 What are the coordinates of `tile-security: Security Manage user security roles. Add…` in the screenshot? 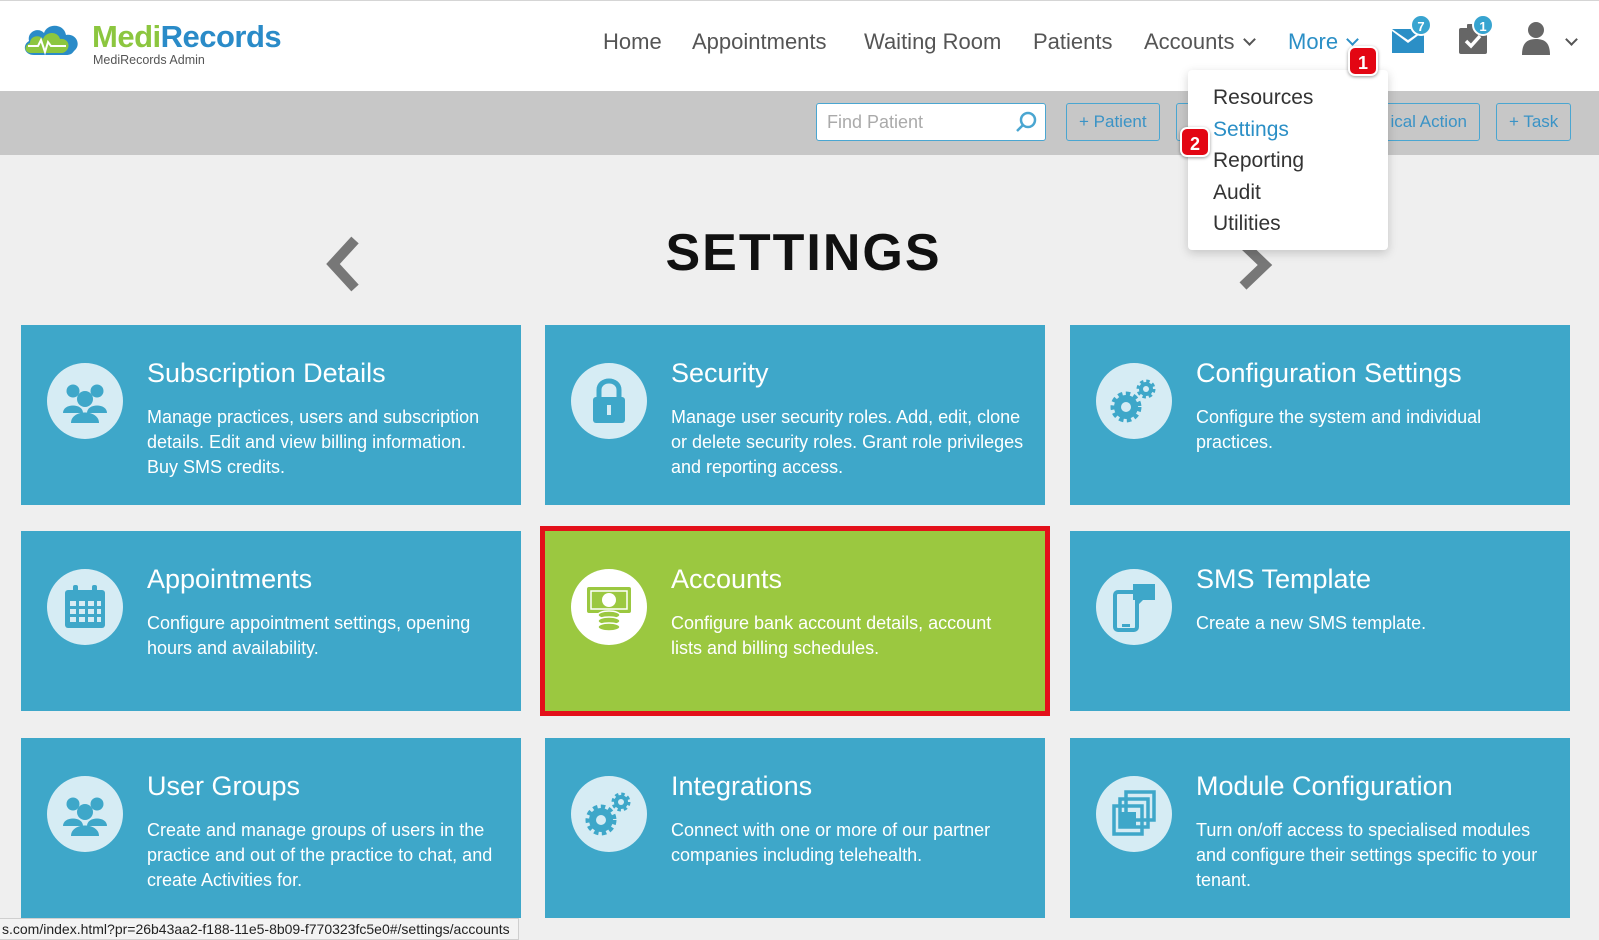 It's located at (795, 415).